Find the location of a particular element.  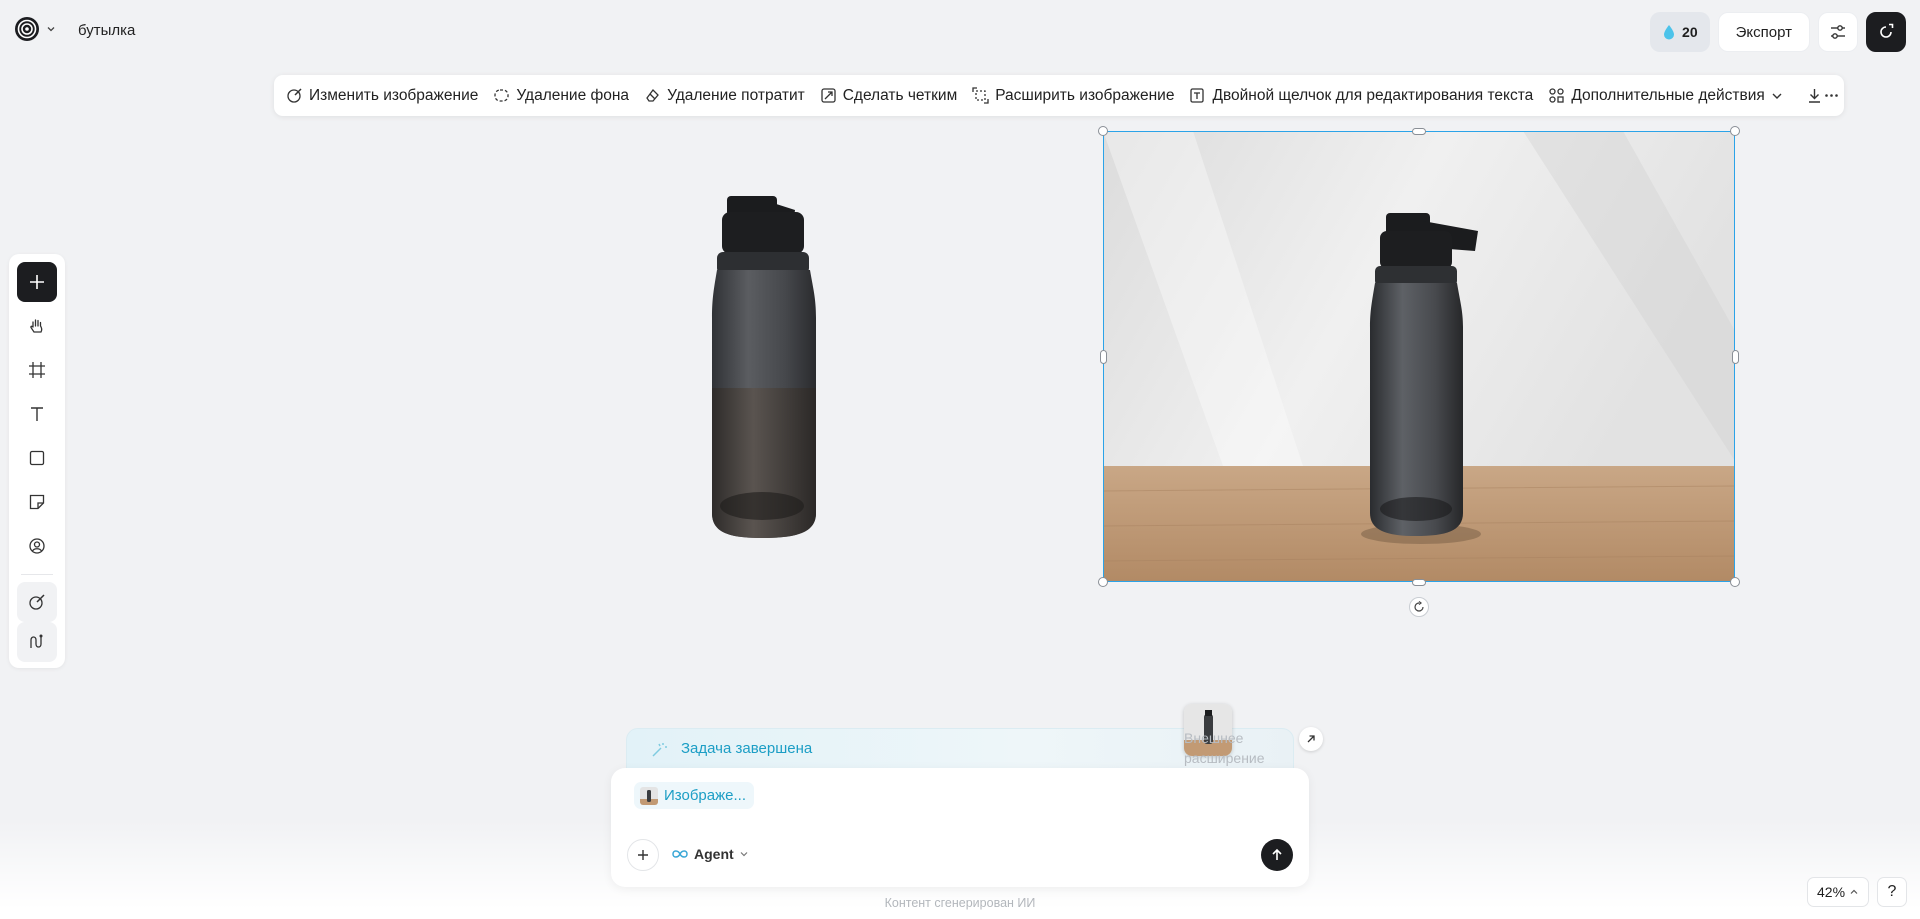

sharpen-icon is located at coordinates (828, 95).